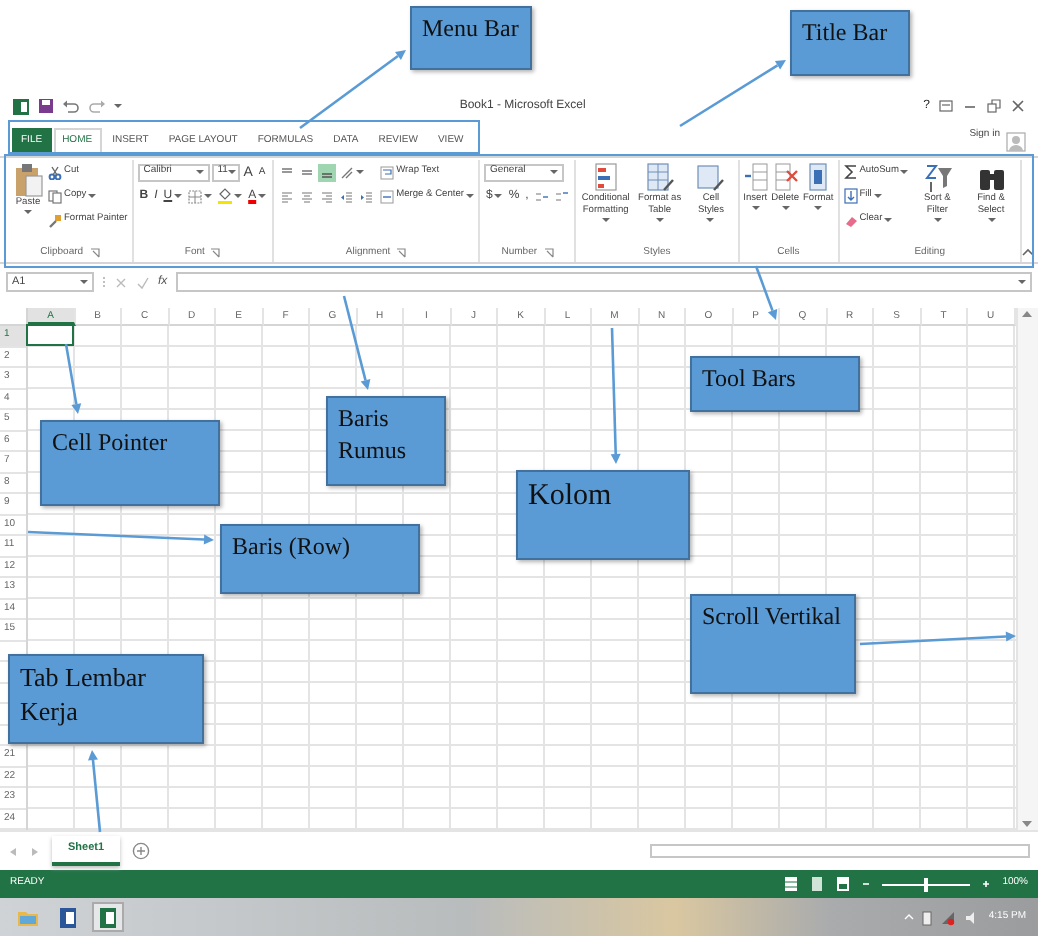 This screenshot has width=1038, height=936. What do you see at coordinates (850, 43) in the screenshot?
I see `callout-label: Title Bar` at bounding box center [850, 43].